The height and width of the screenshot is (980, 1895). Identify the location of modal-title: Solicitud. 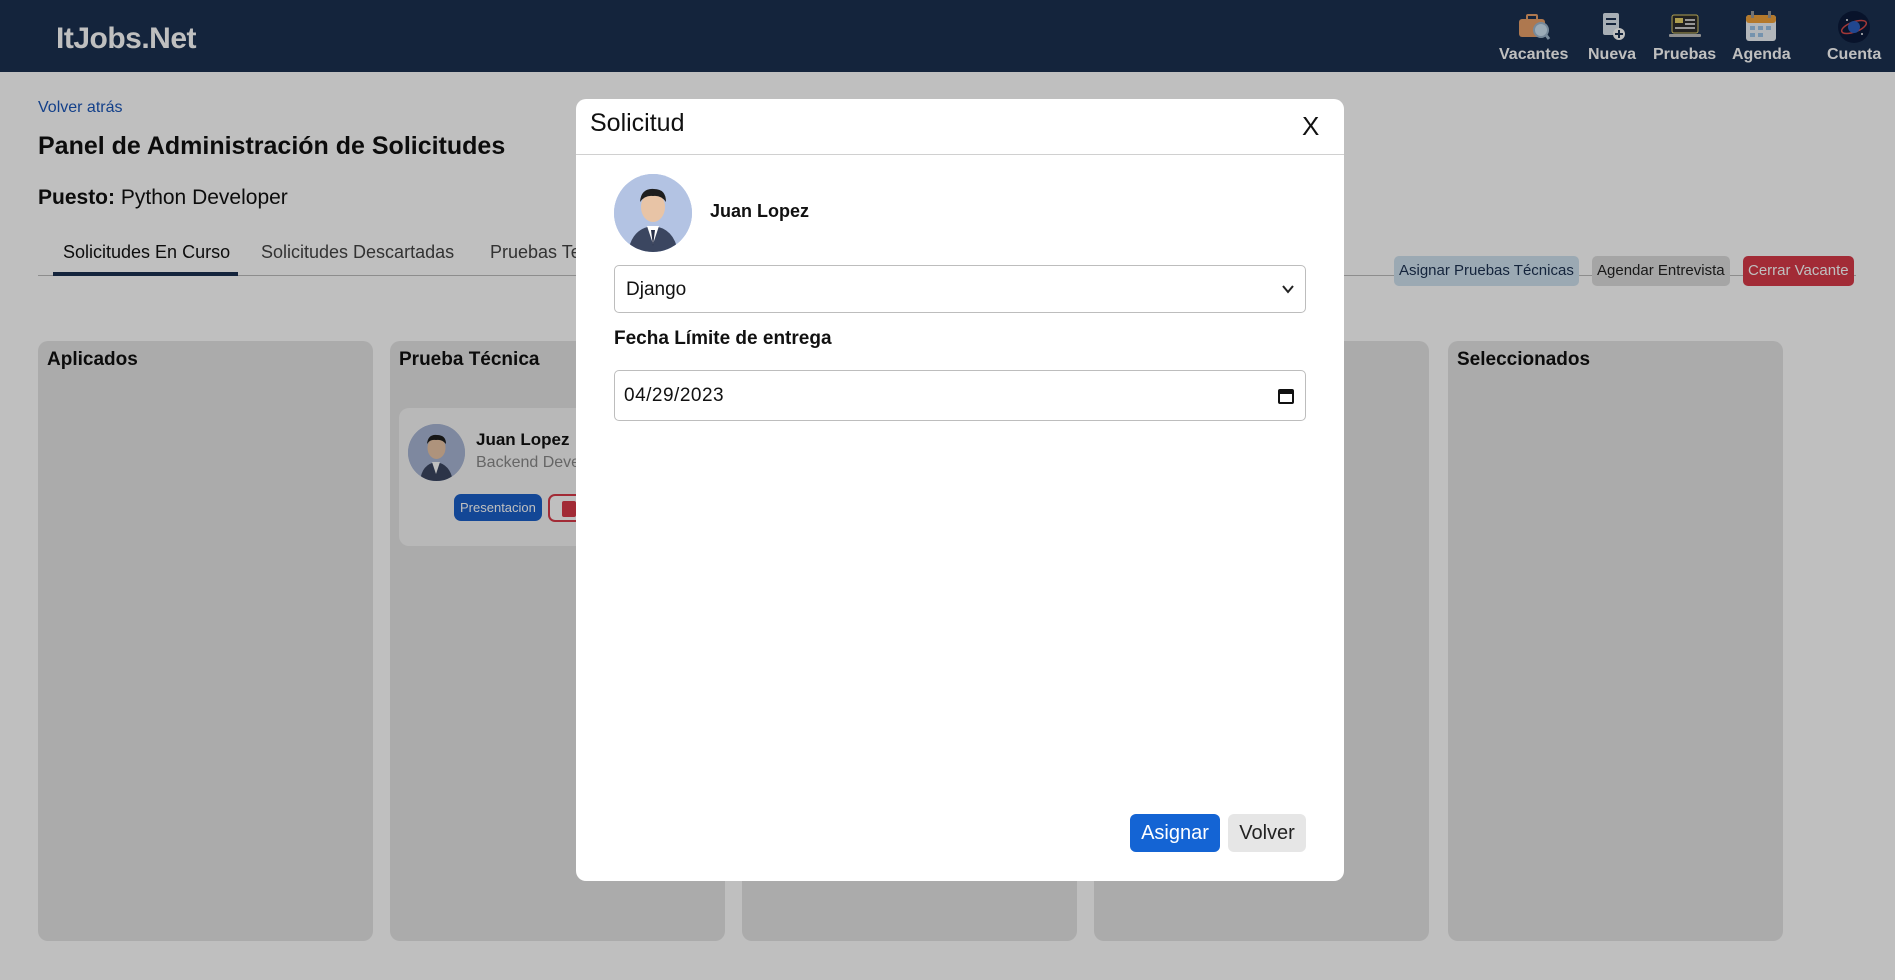
(637, 123).